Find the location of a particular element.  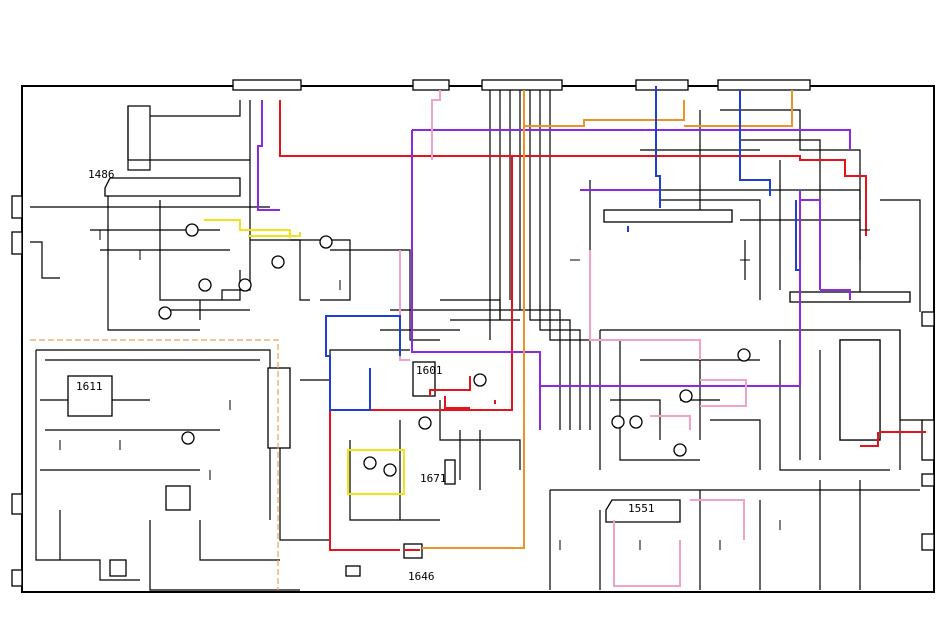

ic-connector-strip is located at coordinates (668, 216).